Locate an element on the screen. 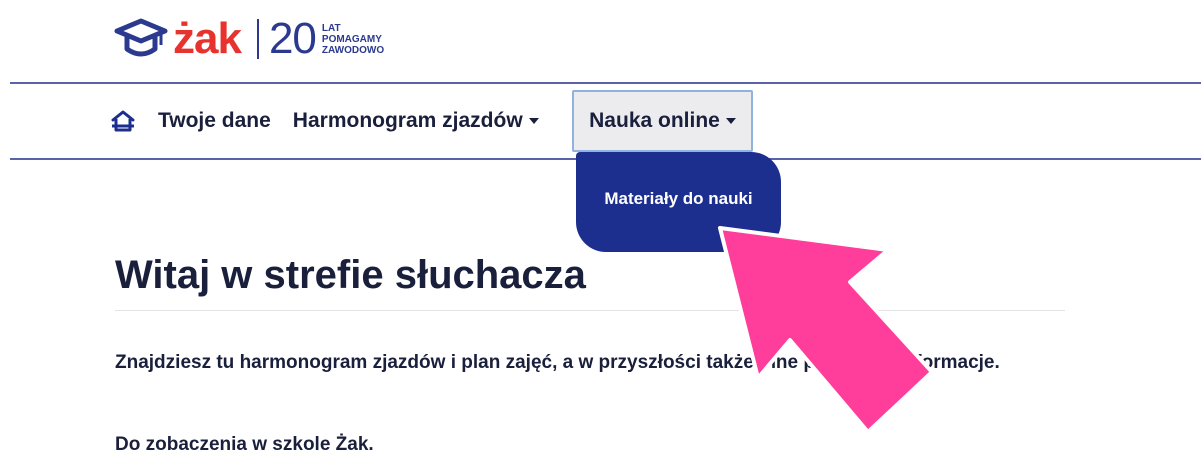 The height and width of the screenshot is (460, 1201). home-icon is located at coordinates (123, 121).